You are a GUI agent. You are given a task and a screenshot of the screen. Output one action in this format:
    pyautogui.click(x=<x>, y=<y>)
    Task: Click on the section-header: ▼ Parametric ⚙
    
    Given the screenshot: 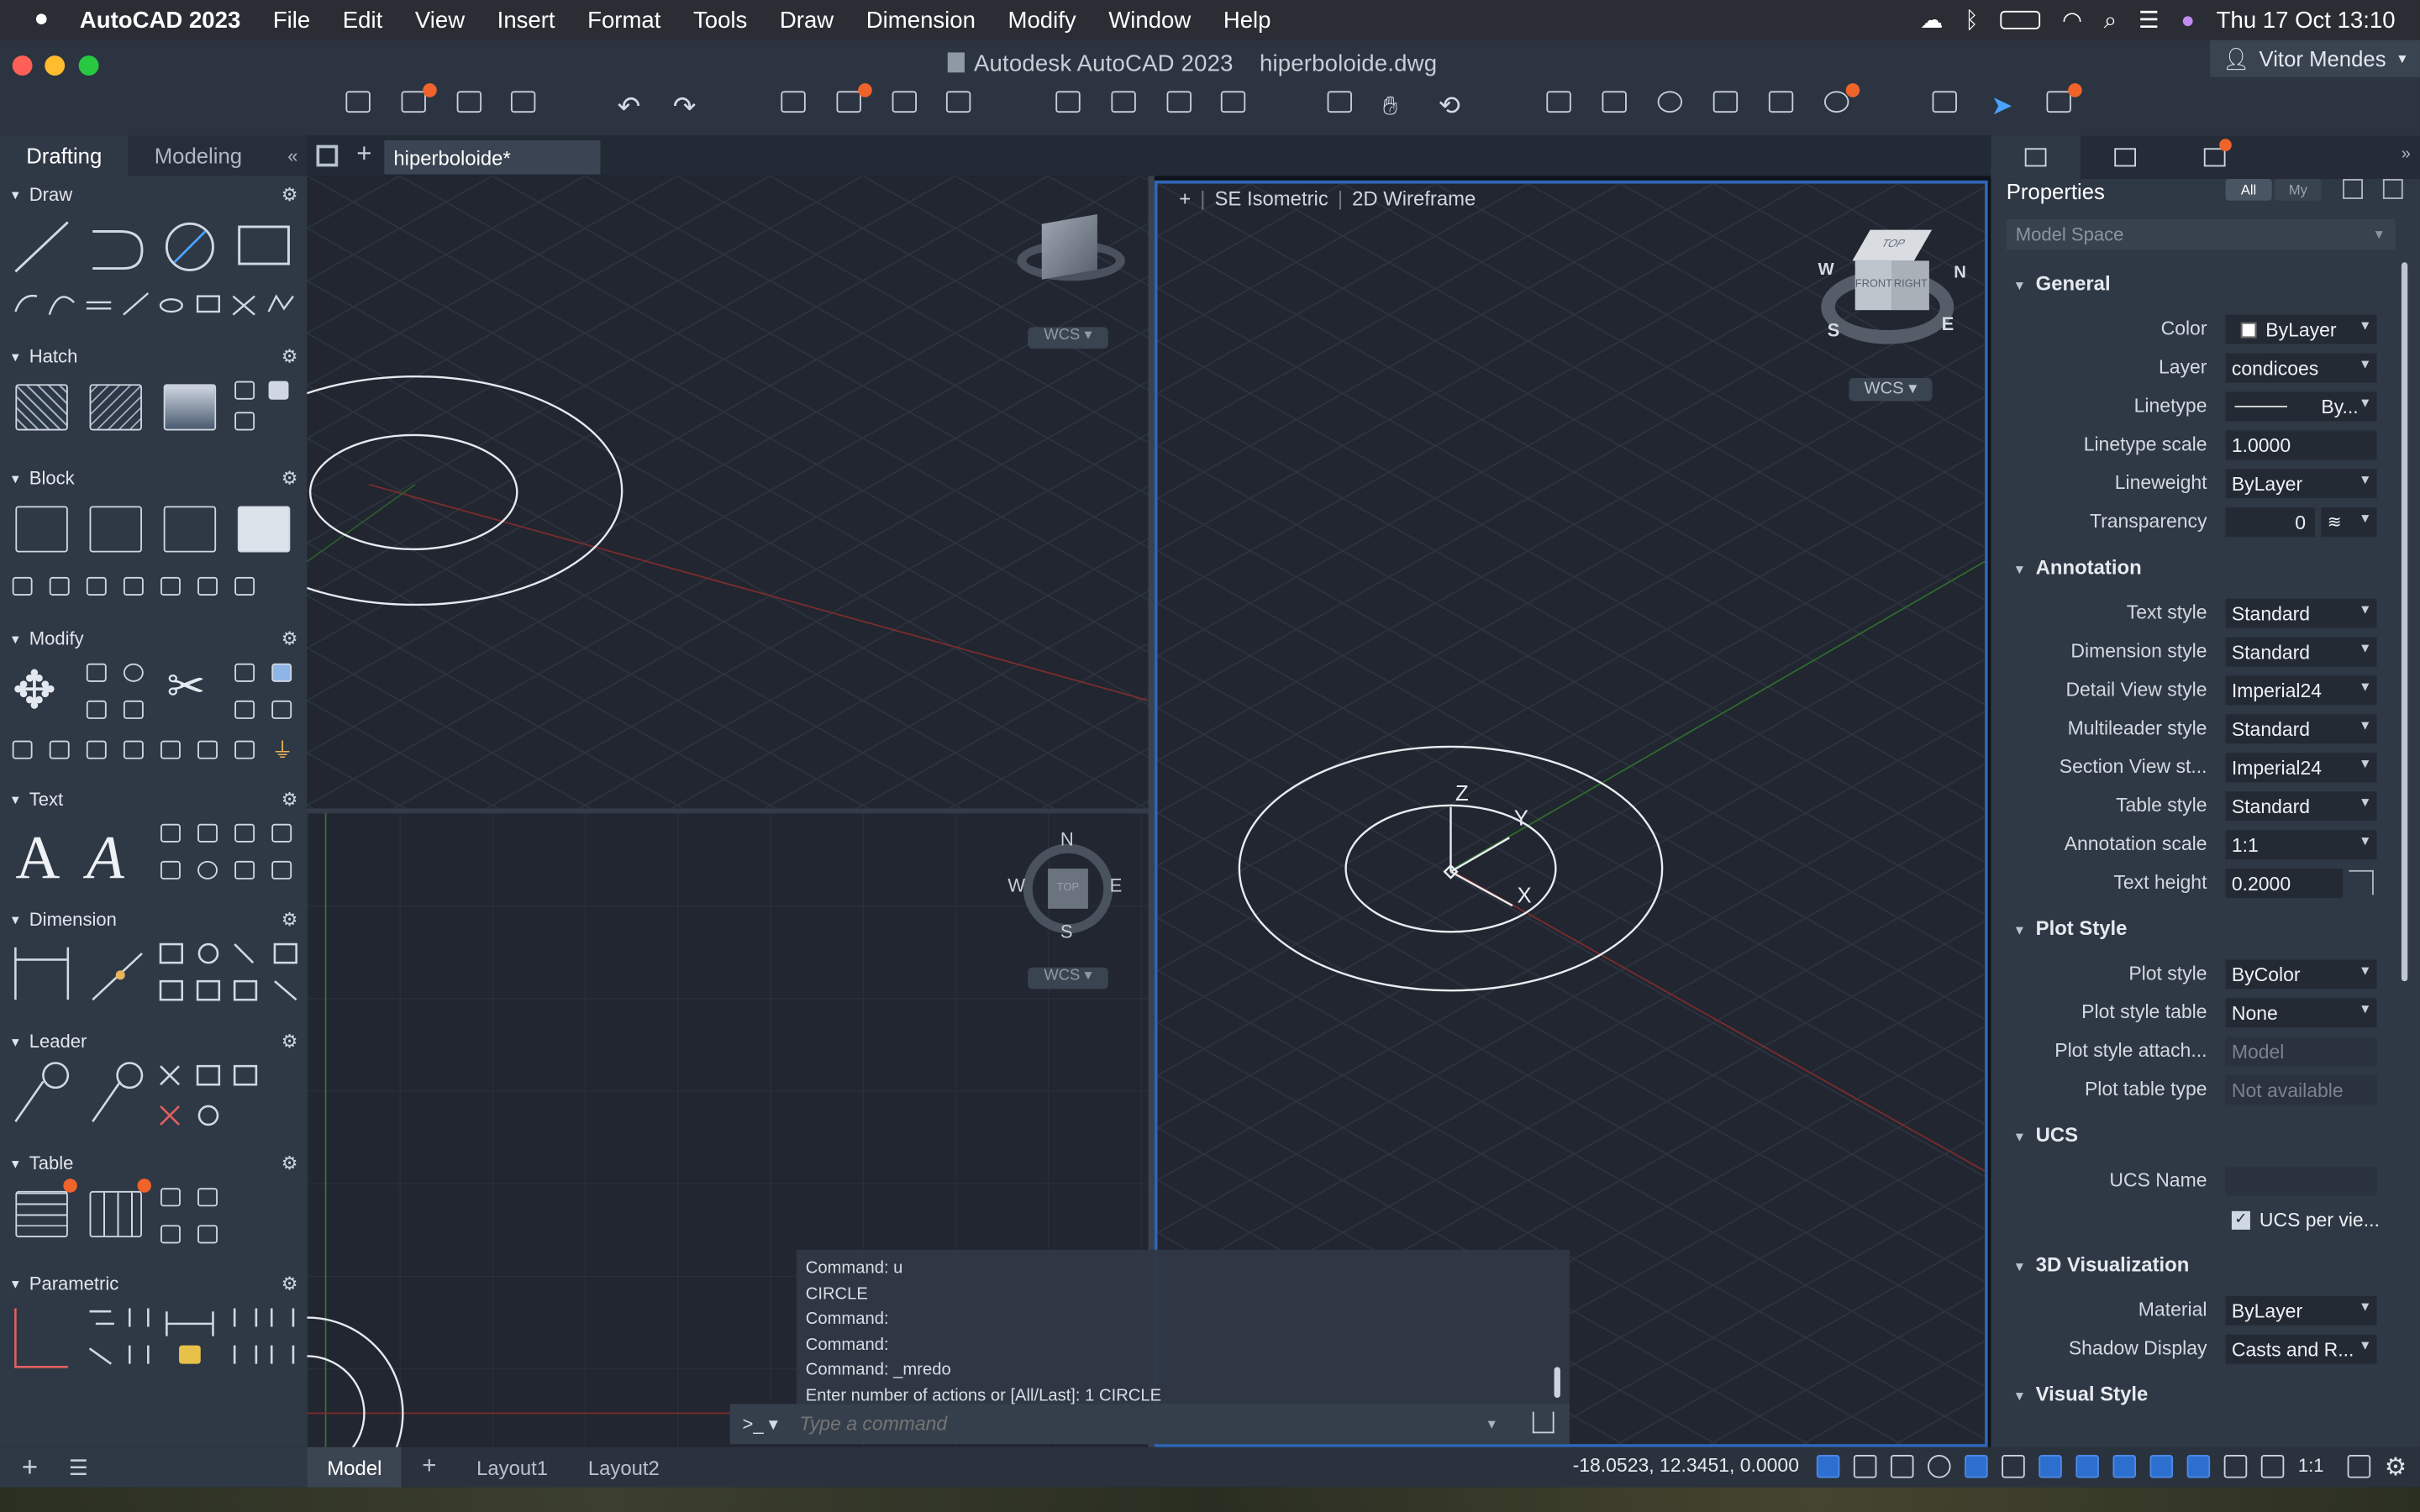 What is the action you would take?
    pyautogui.click(x=154, y=1283)
    